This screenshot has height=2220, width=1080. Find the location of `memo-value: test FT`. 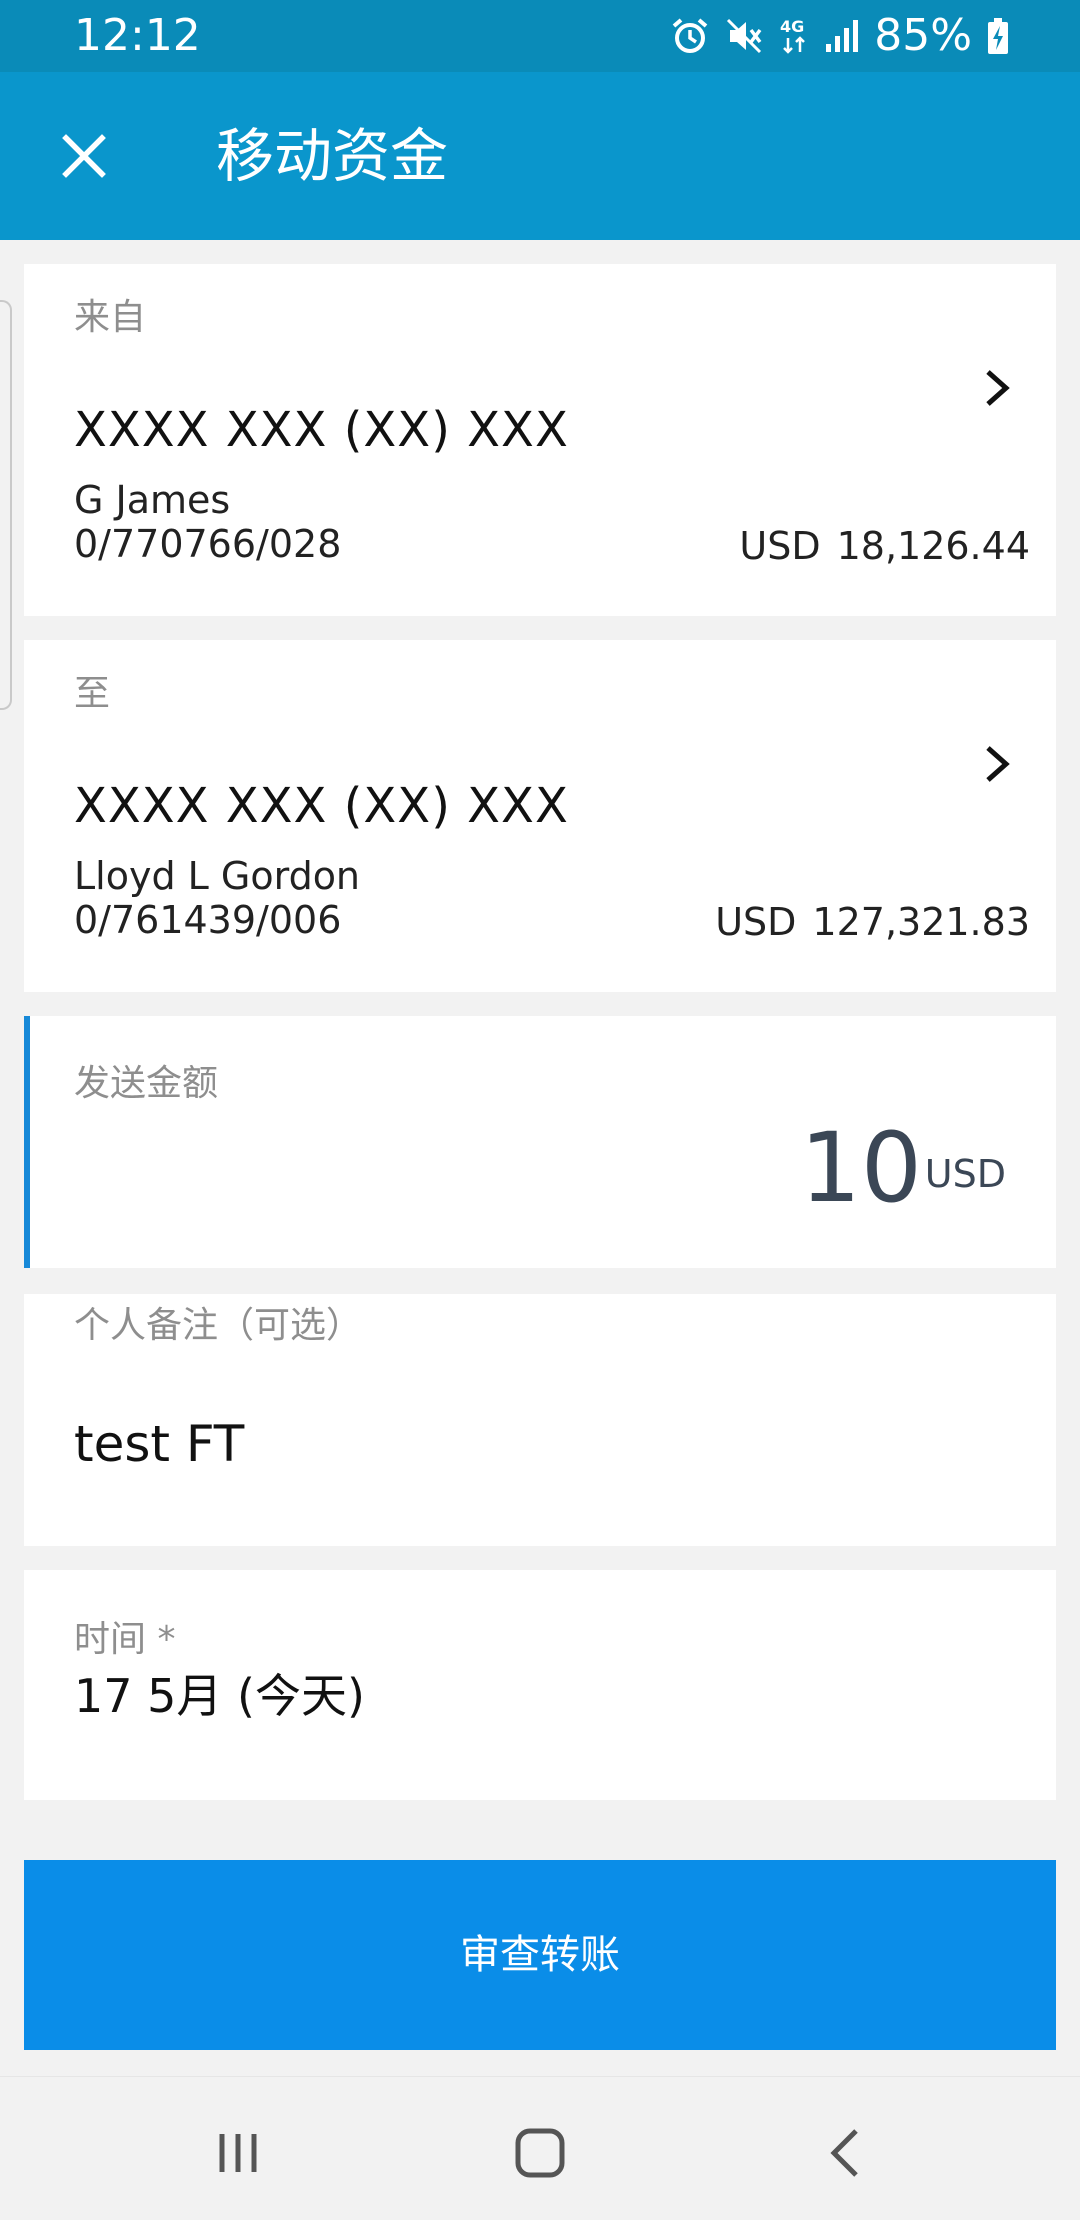

memo-value: test FT is located at coordinates (159, 1444).